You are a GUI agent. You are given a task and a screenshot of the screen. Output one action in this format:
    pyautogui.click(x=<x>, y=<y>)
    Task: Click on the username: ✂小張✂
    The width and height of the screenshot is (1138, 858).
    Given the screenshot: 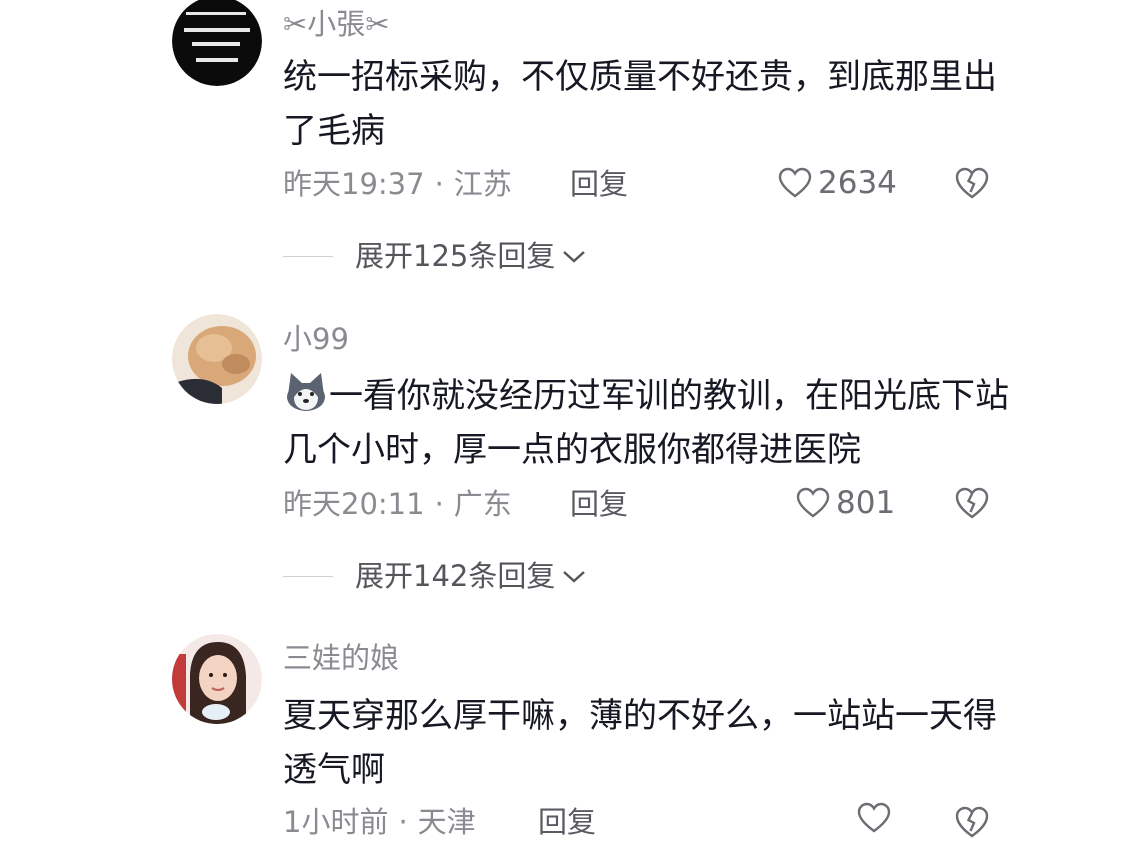 What is the action you would take?
    pyautogui.click(x=336, y=24)
    